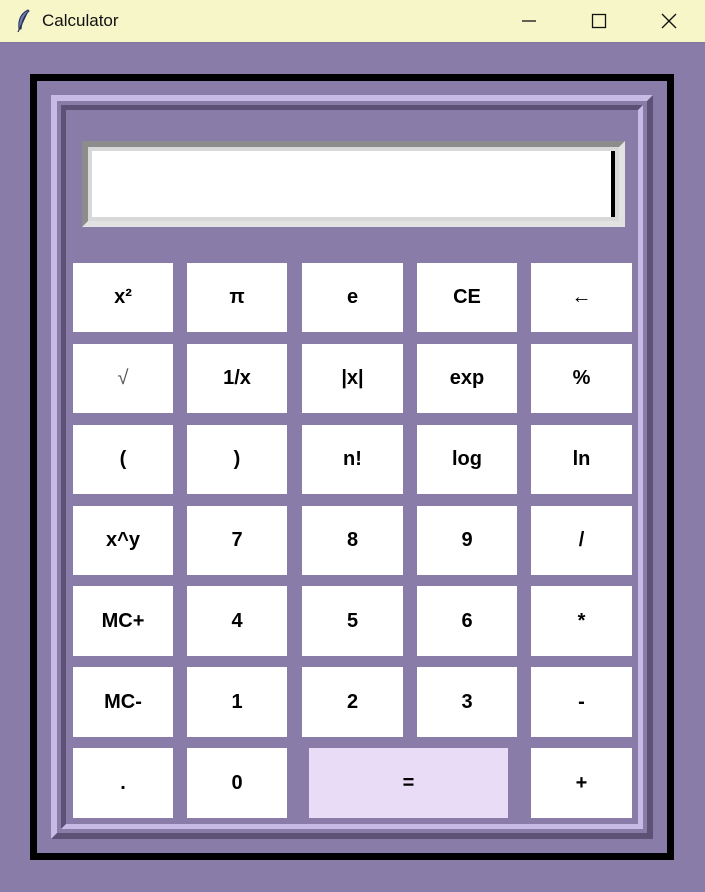 This screenshot has height=892, width=705. What do you see at coordinates (581, 783) in the screenshot?
I see `plus-button: +` at bounding box center [581, 783].